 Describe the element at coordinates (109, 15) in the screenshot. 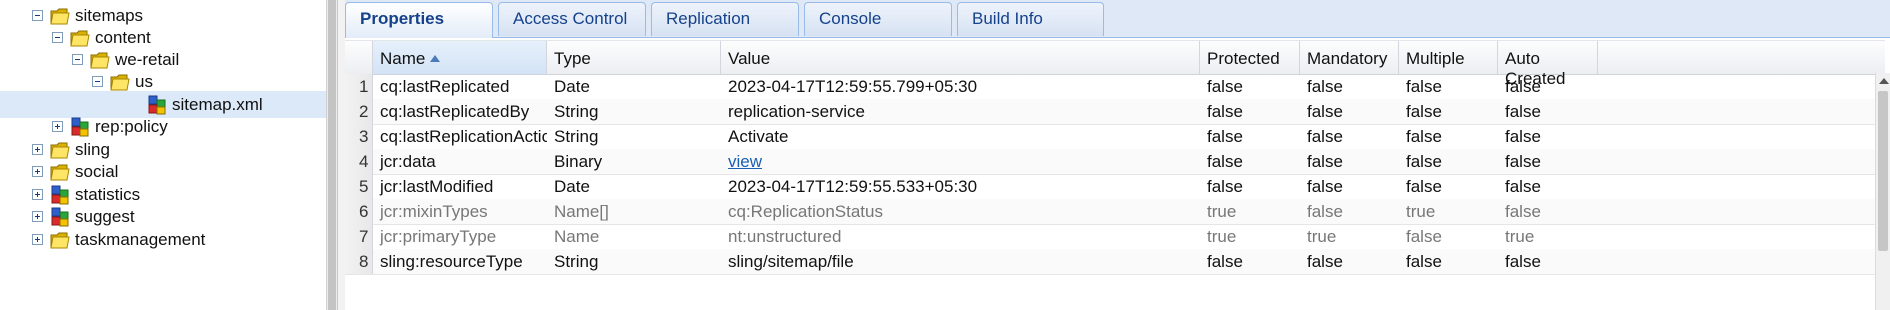

I see `tree-node-label: sitemaps` at that location.